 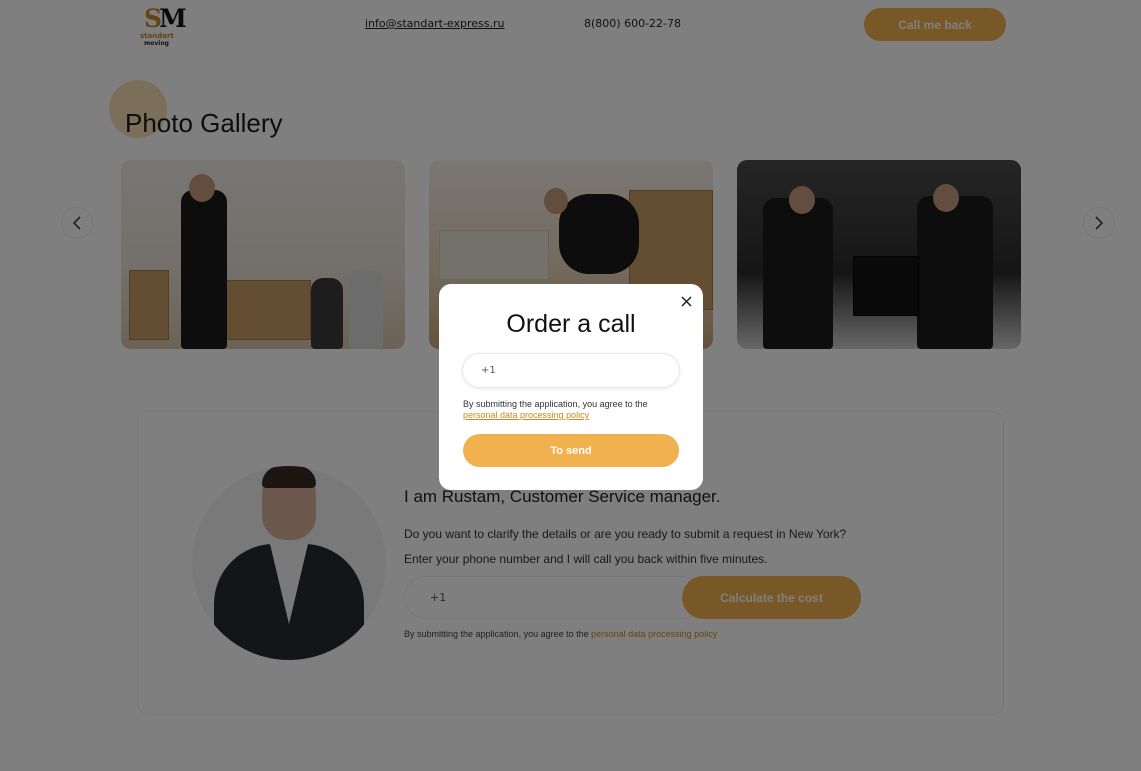 I want to click on modal-phone-input: +1, so click(x=571, y=370).